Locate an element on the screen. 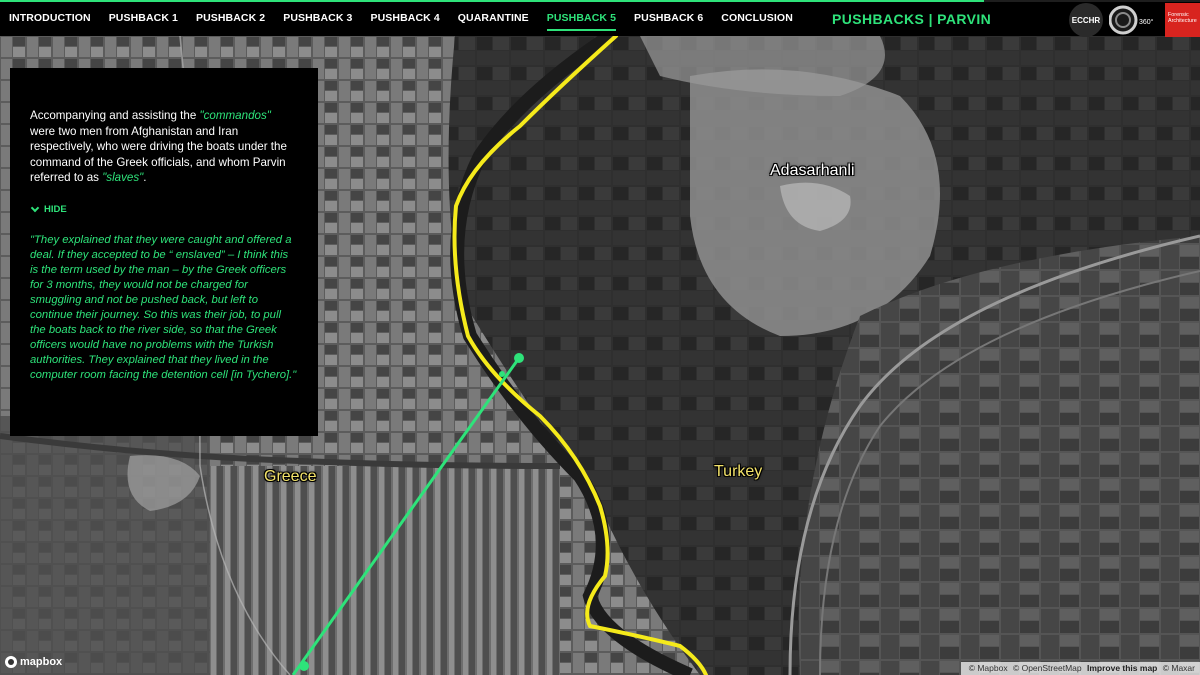  route-point-mid is located at coordinates (502, 374).